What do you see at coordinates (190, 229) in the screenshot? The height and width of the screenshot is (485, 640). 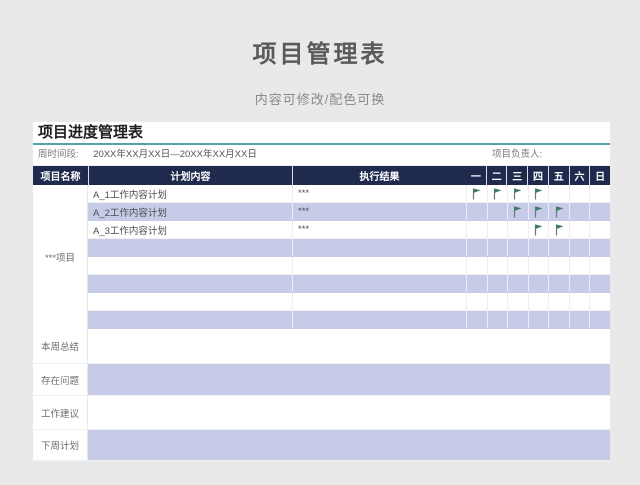 I see `plan-cell: A_3工作内容计划` at bounding box center [190, 229].